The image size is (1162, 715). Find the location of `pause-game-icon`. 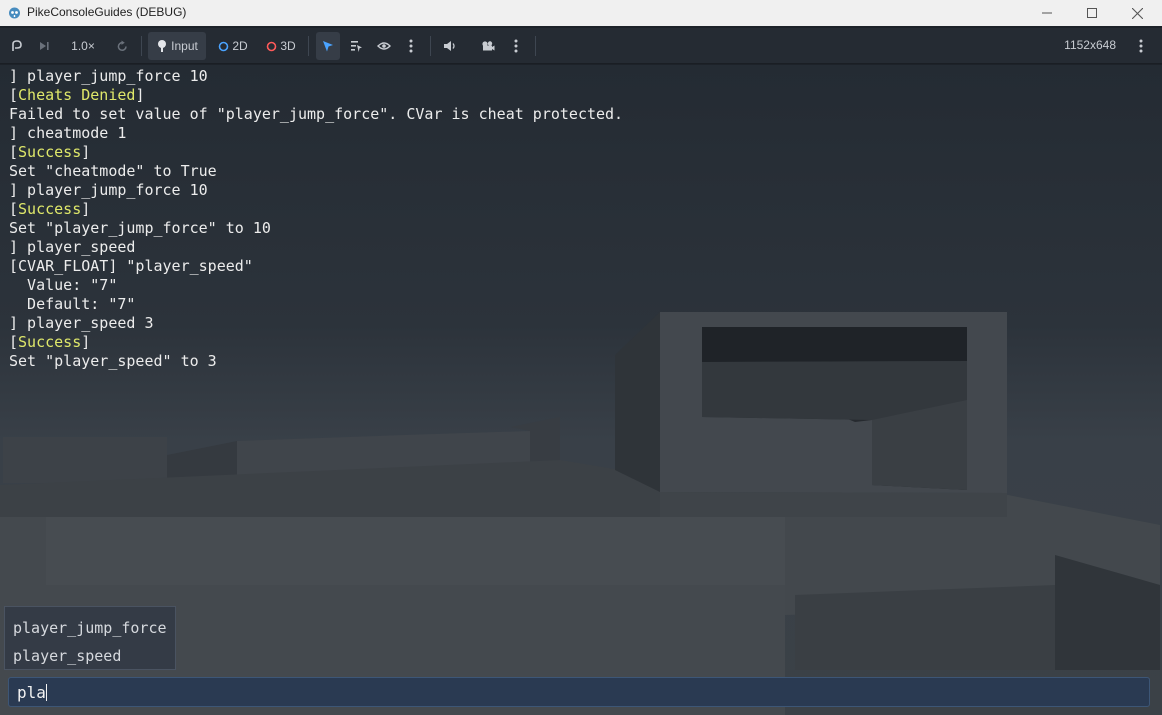

pause-game-icon is located at coordinates (17, 45).